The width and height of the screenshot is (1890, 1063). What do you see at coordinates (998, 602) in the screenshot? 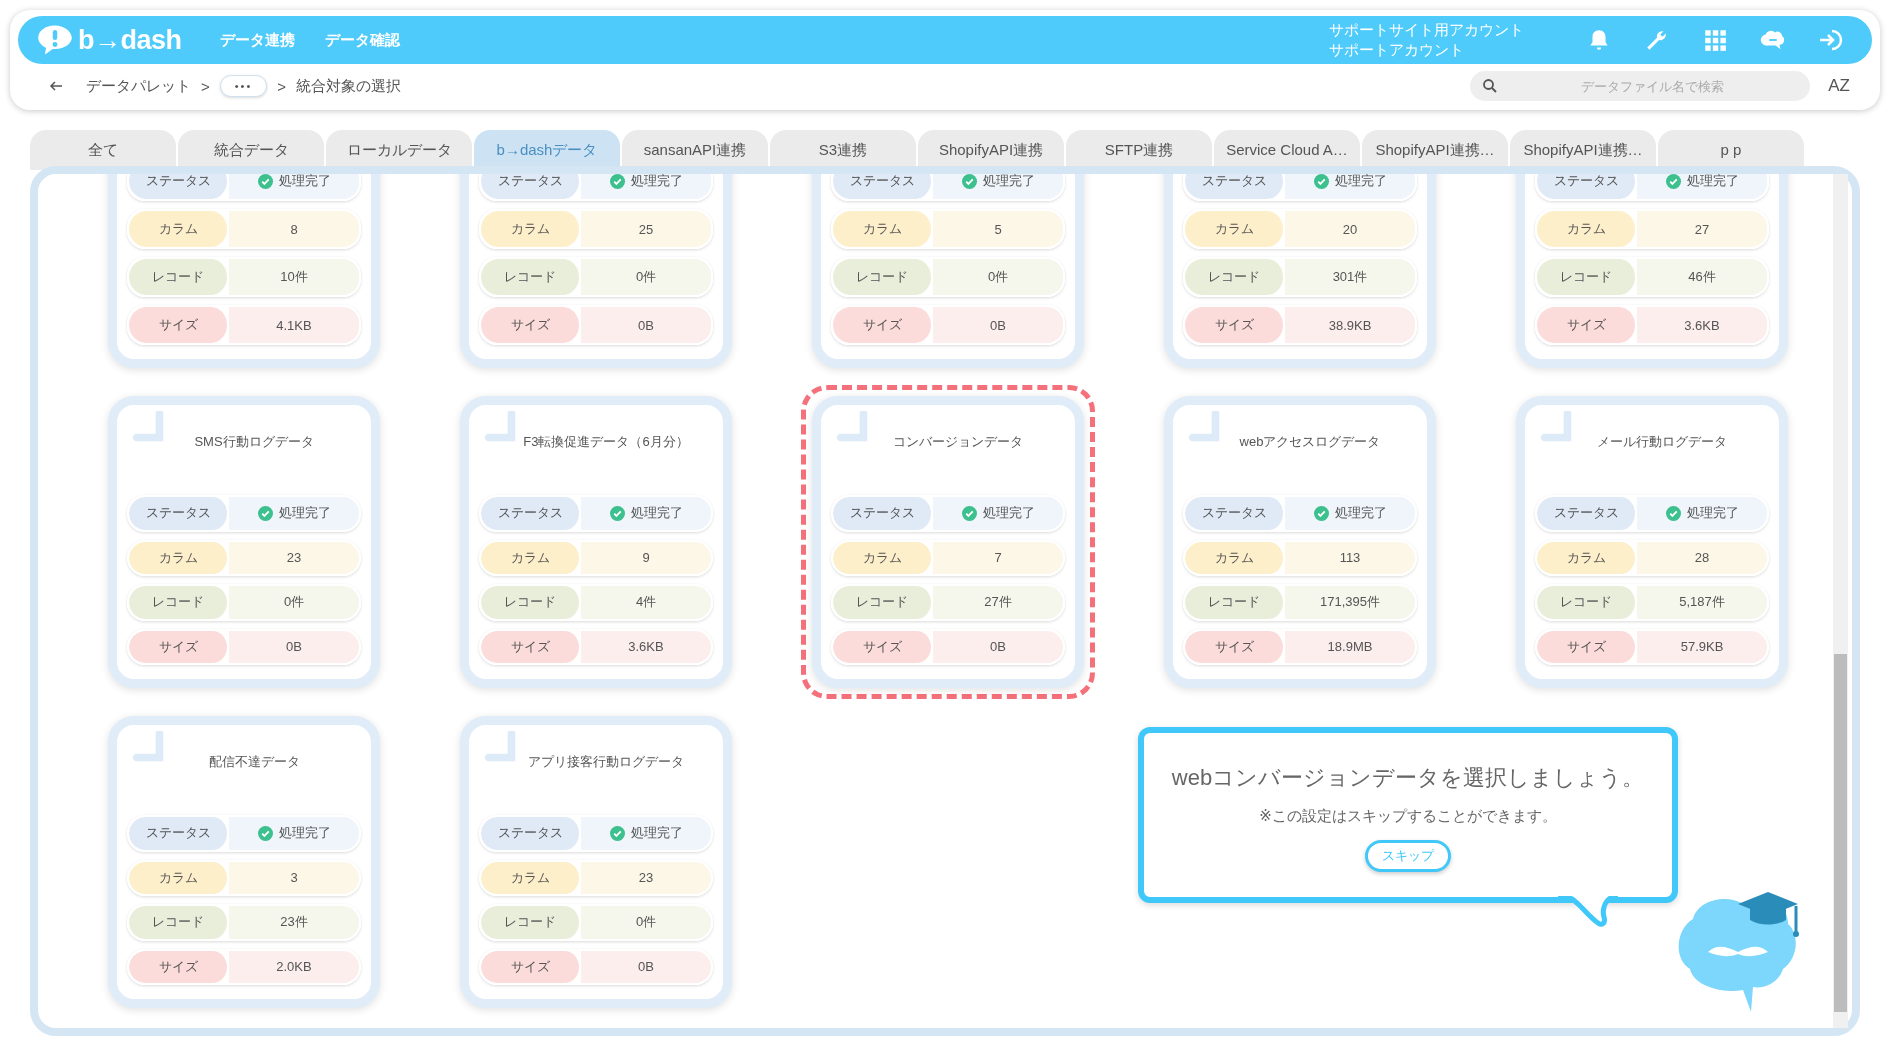
I see `field-value: 27件` at bounding box center [998, 602].